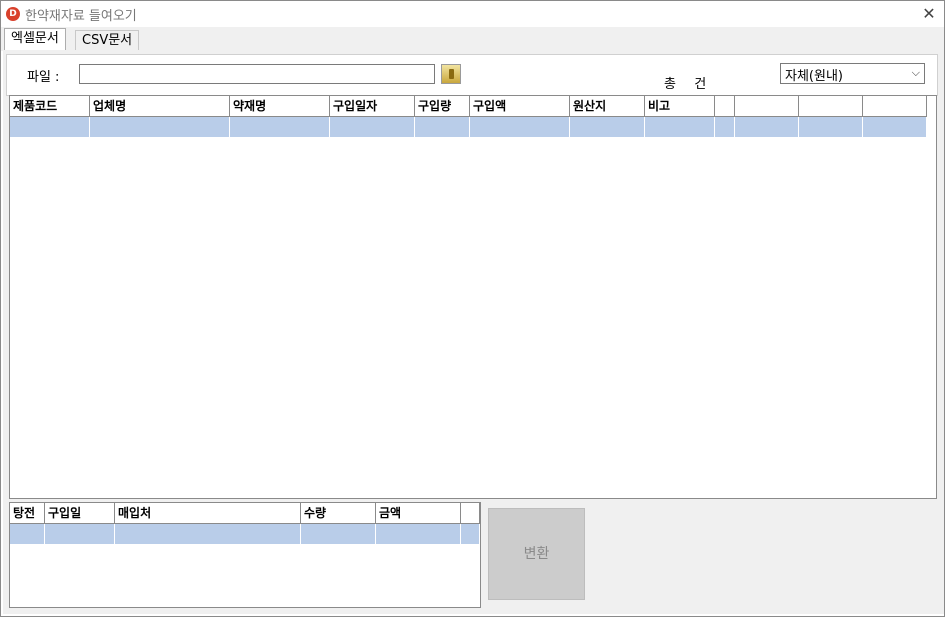 Image resolution: width=945 pixels, height=617 pixels. I want to click on column-header: 매입처, so click(208, 513).